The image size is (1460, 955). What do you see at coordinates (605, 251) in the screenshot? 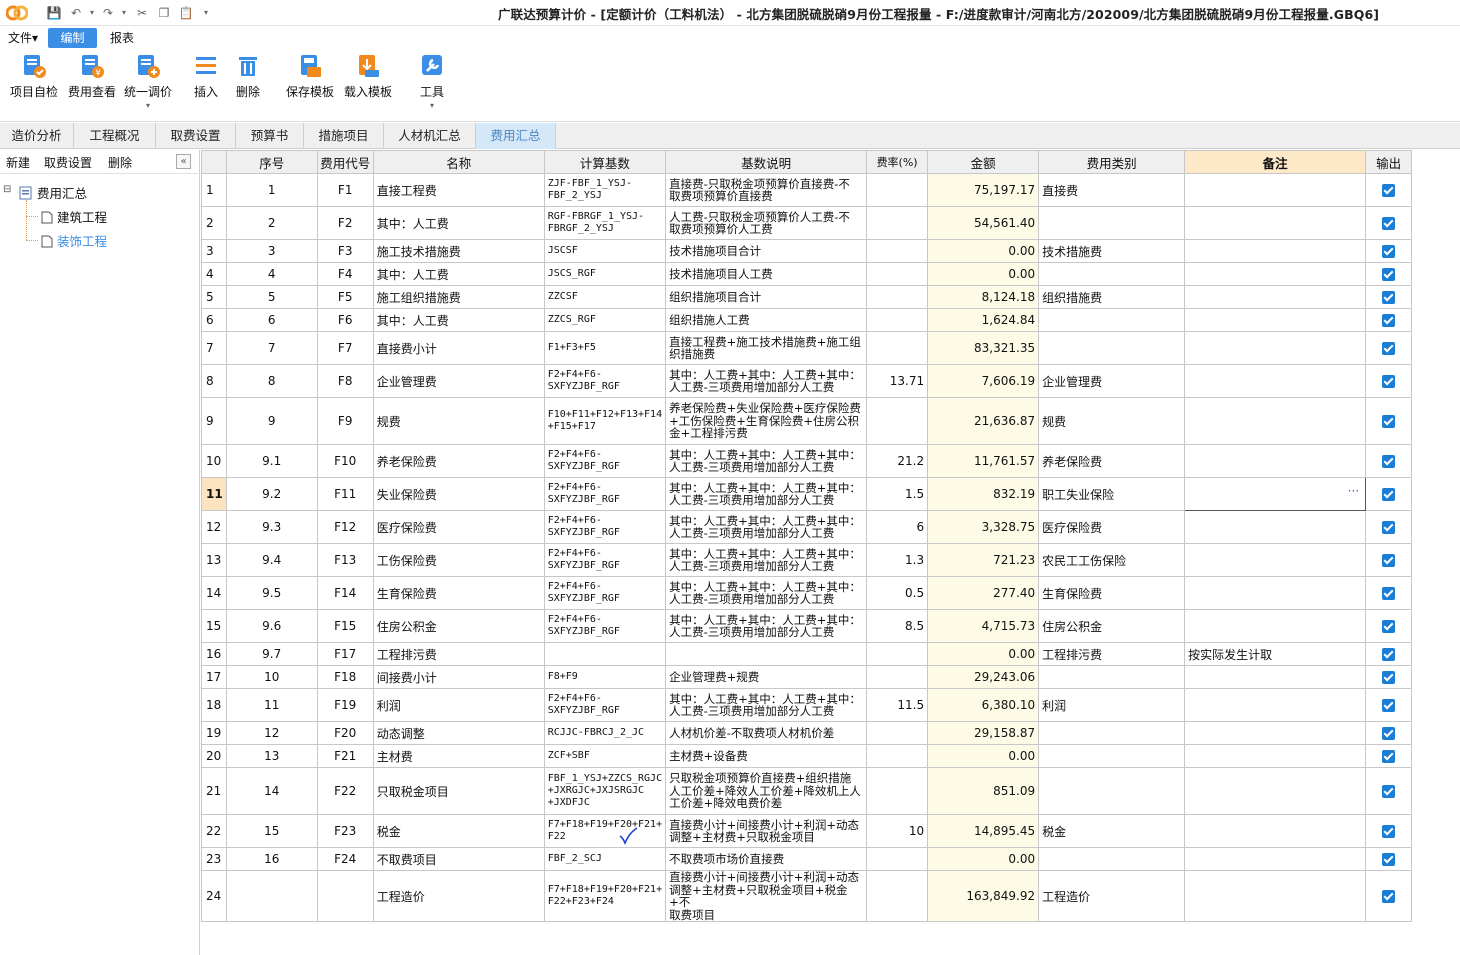
I see `calc-base-cell: JSCSF` at bounding box center [605, 251].